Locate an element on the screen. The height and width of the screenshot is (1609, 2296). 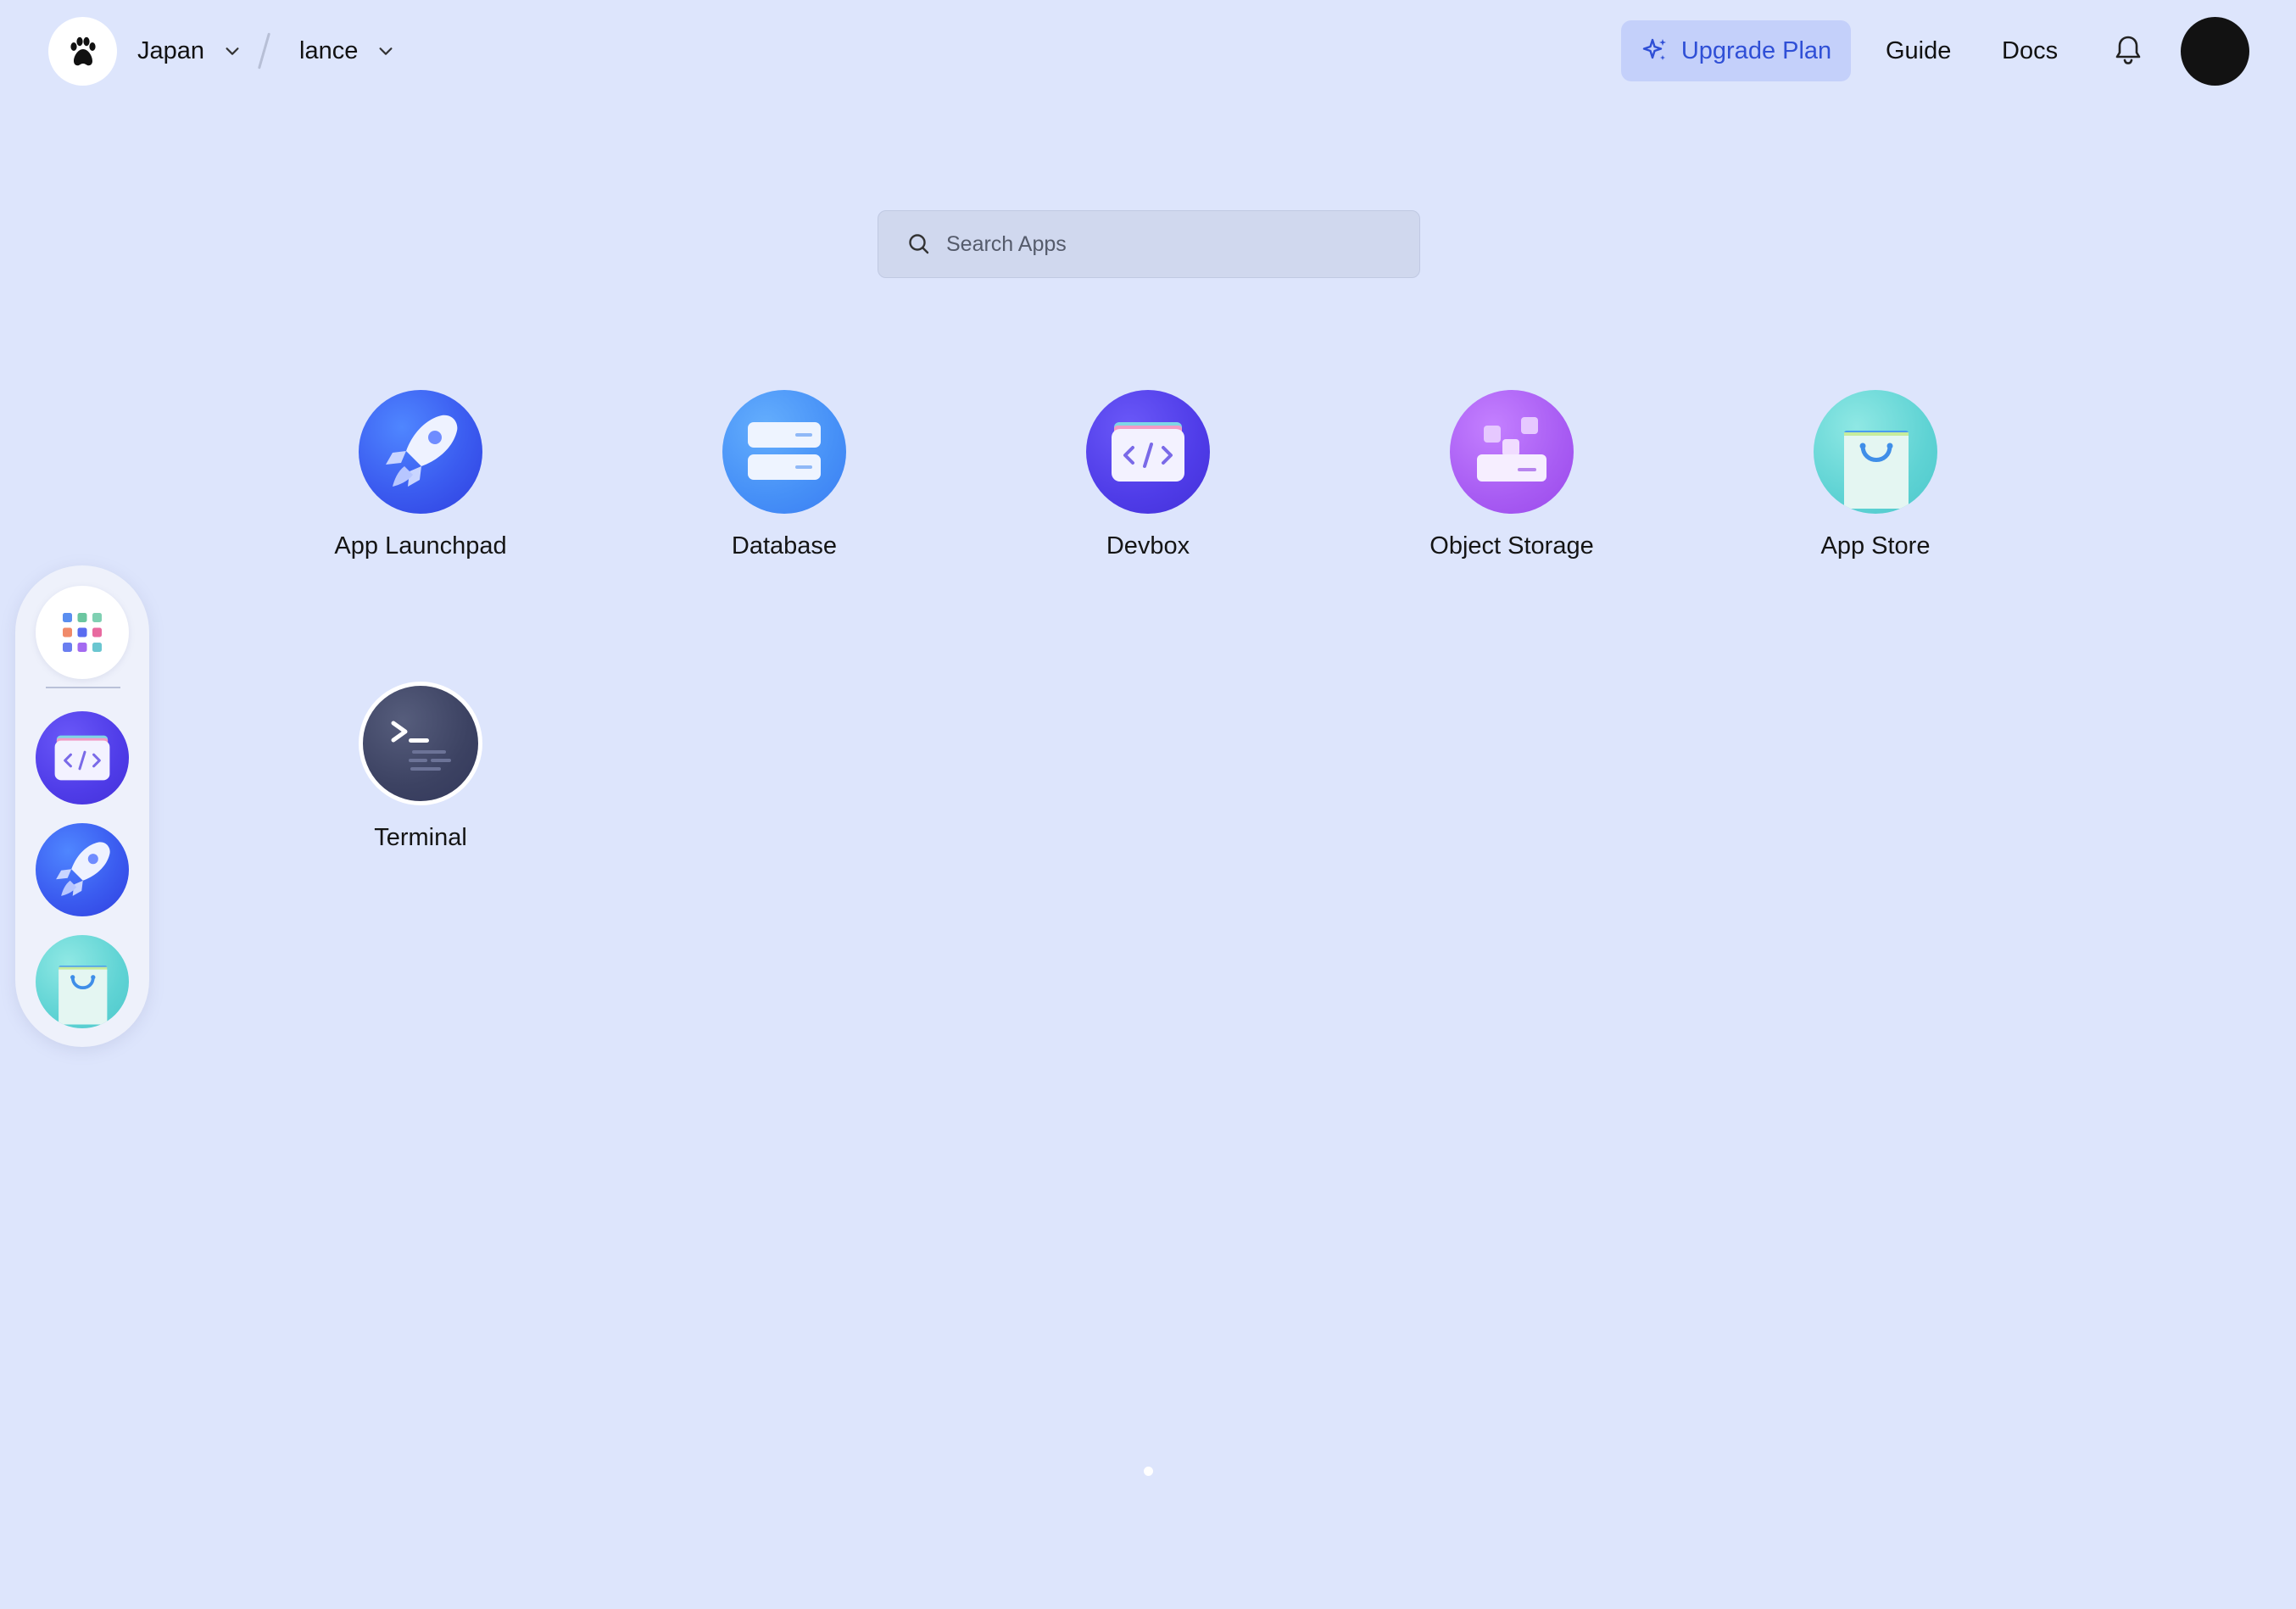
app-label: App Launchpad is located at coordinates (420, 546).